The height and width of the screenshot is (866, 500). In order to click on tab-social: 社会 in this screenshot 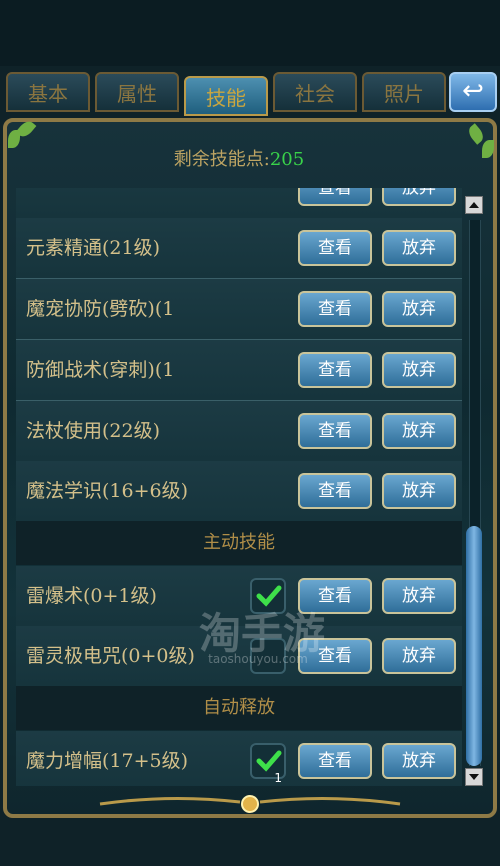, I will do `click(315, 92)`.